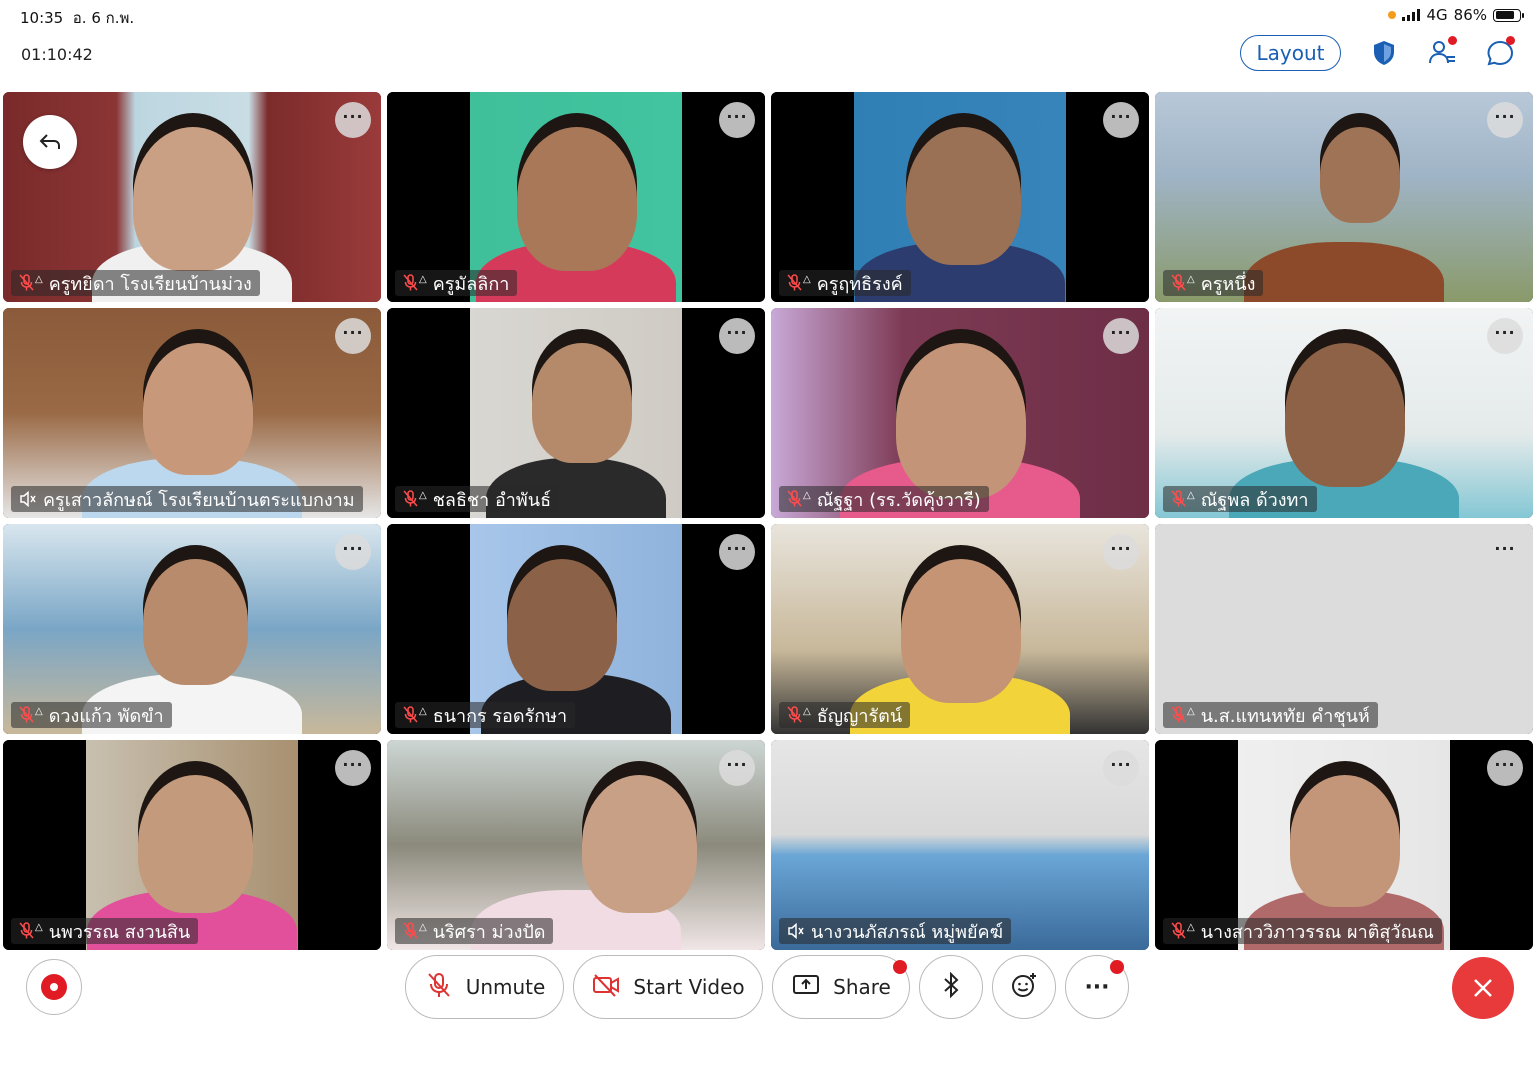 This screenshot has height=1066, width=1535. What do you see at coordinates (1024, 987) in the screenshot?
I see `reactions-button` at bounding box center [1024, 987].